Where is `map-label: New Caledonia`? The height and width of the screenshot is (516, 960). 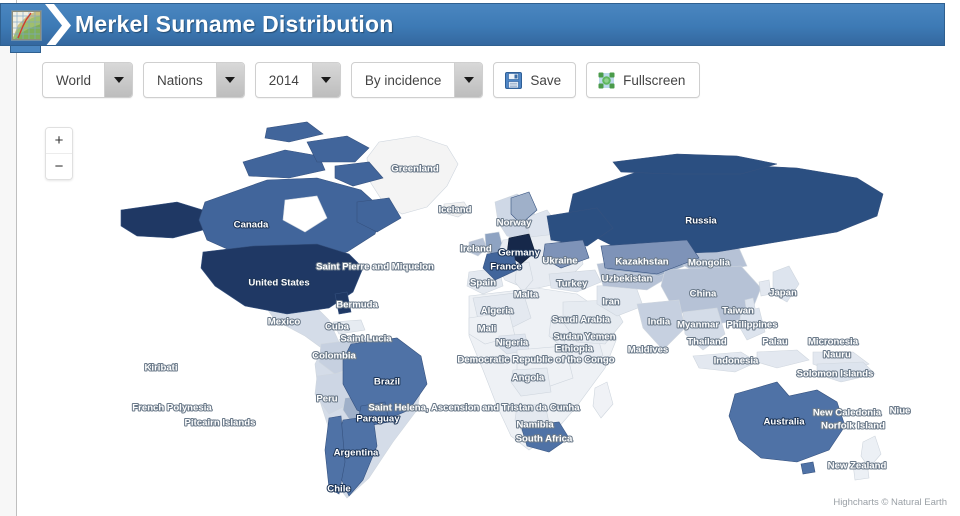 map-label: New Caledonia is located at coordinates (847, 413).